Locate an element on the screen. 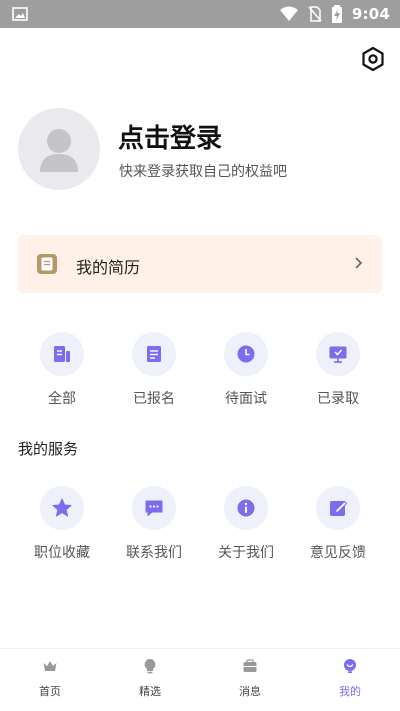 This screenshot has width=400, height=711. bottom-tab-bar: 首页 精选 消息 我的 is located at coordinates (200, 679).